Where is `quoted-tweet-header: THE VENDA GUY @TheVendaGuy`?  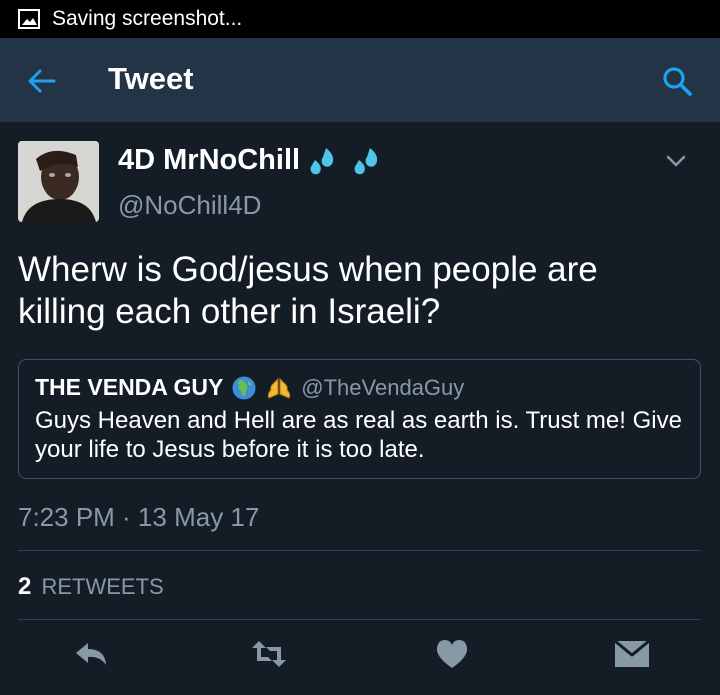 quoted-tweet-header: THE VENDA GUY @TheVendaGuy is located at coordinates (249, 387).